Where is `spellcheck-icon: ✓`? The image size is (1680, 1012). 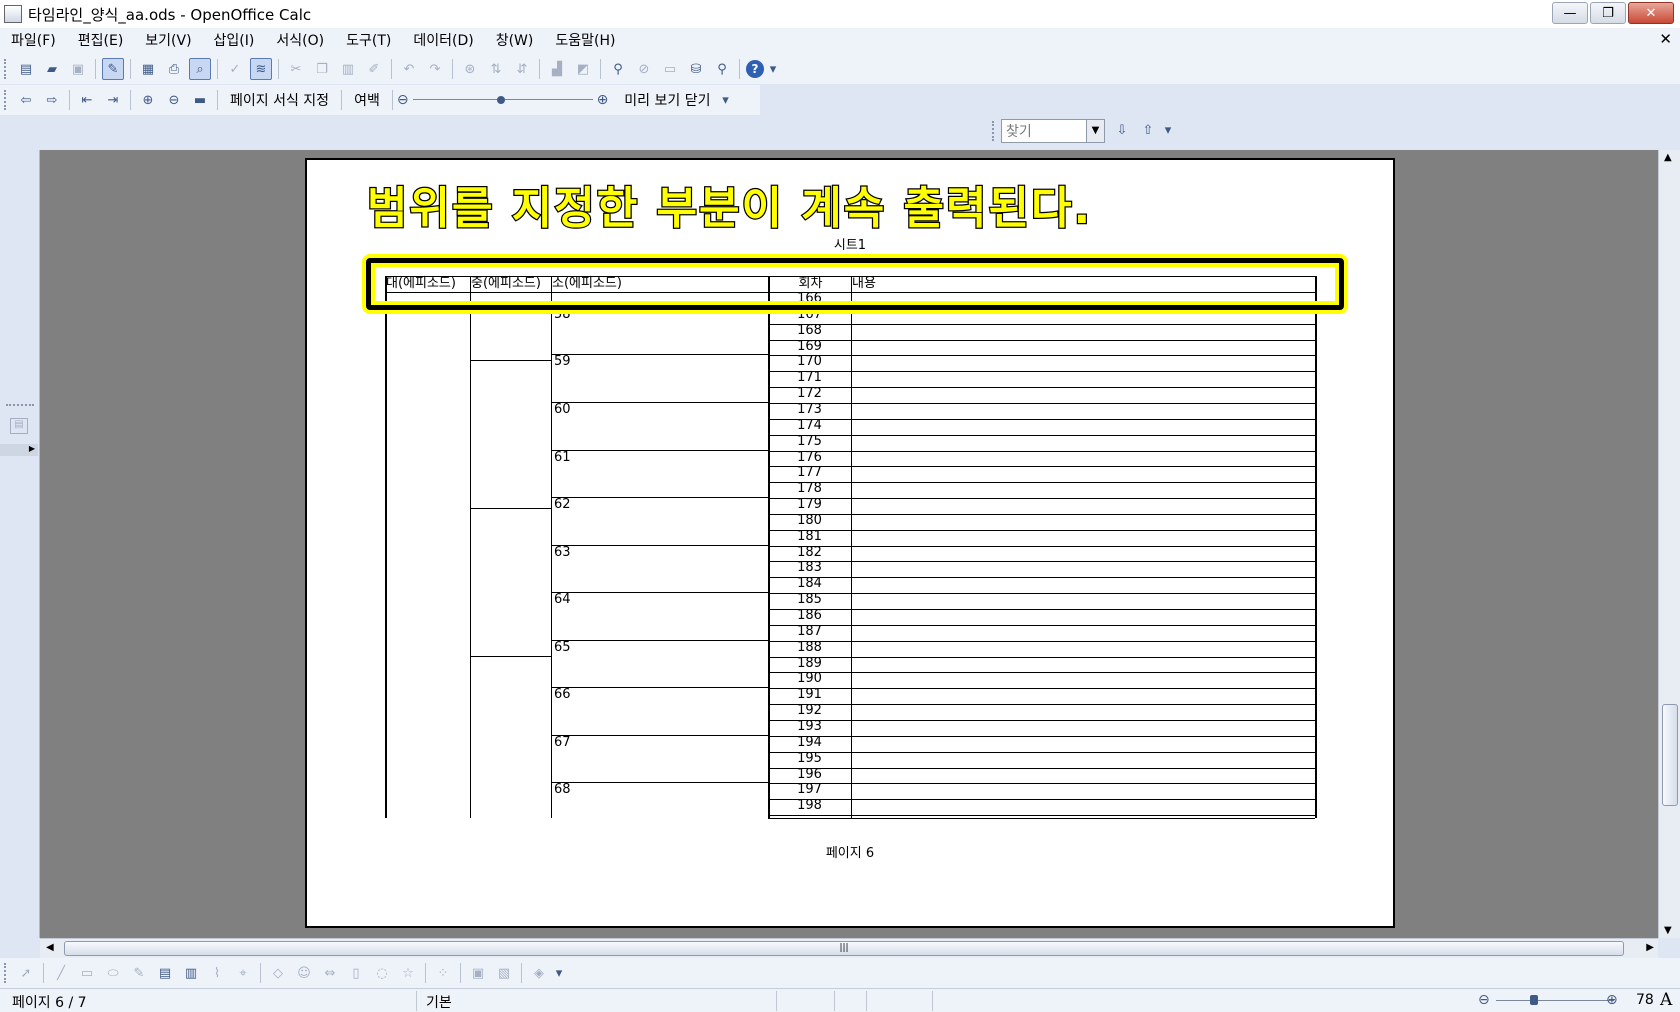
spellcheck-icon: ✓ is located at coordinates (235, 69).